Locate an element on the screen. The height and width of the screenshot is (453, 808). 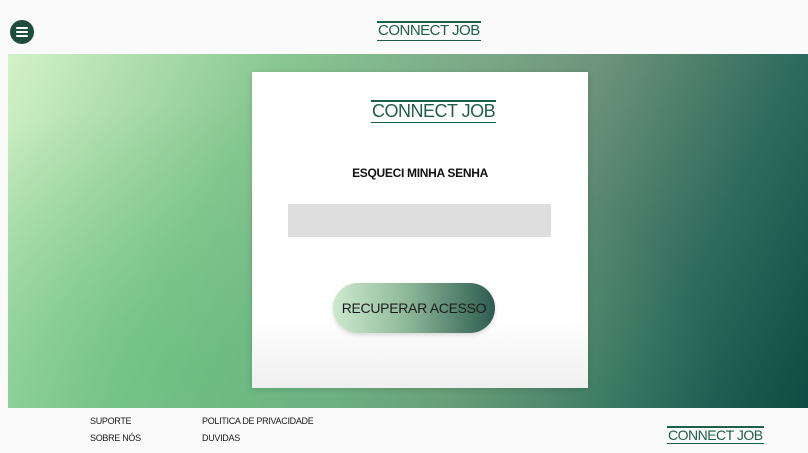
card-logo: CONNECT JOB is located at coordinates (434, 111).